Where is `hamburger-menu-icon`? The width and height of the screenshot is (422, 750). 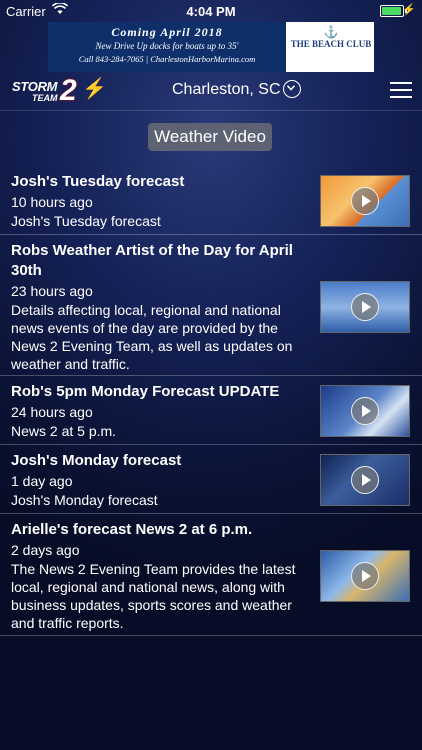
hamburger-menu-icon is located at coordinates (401, 90).